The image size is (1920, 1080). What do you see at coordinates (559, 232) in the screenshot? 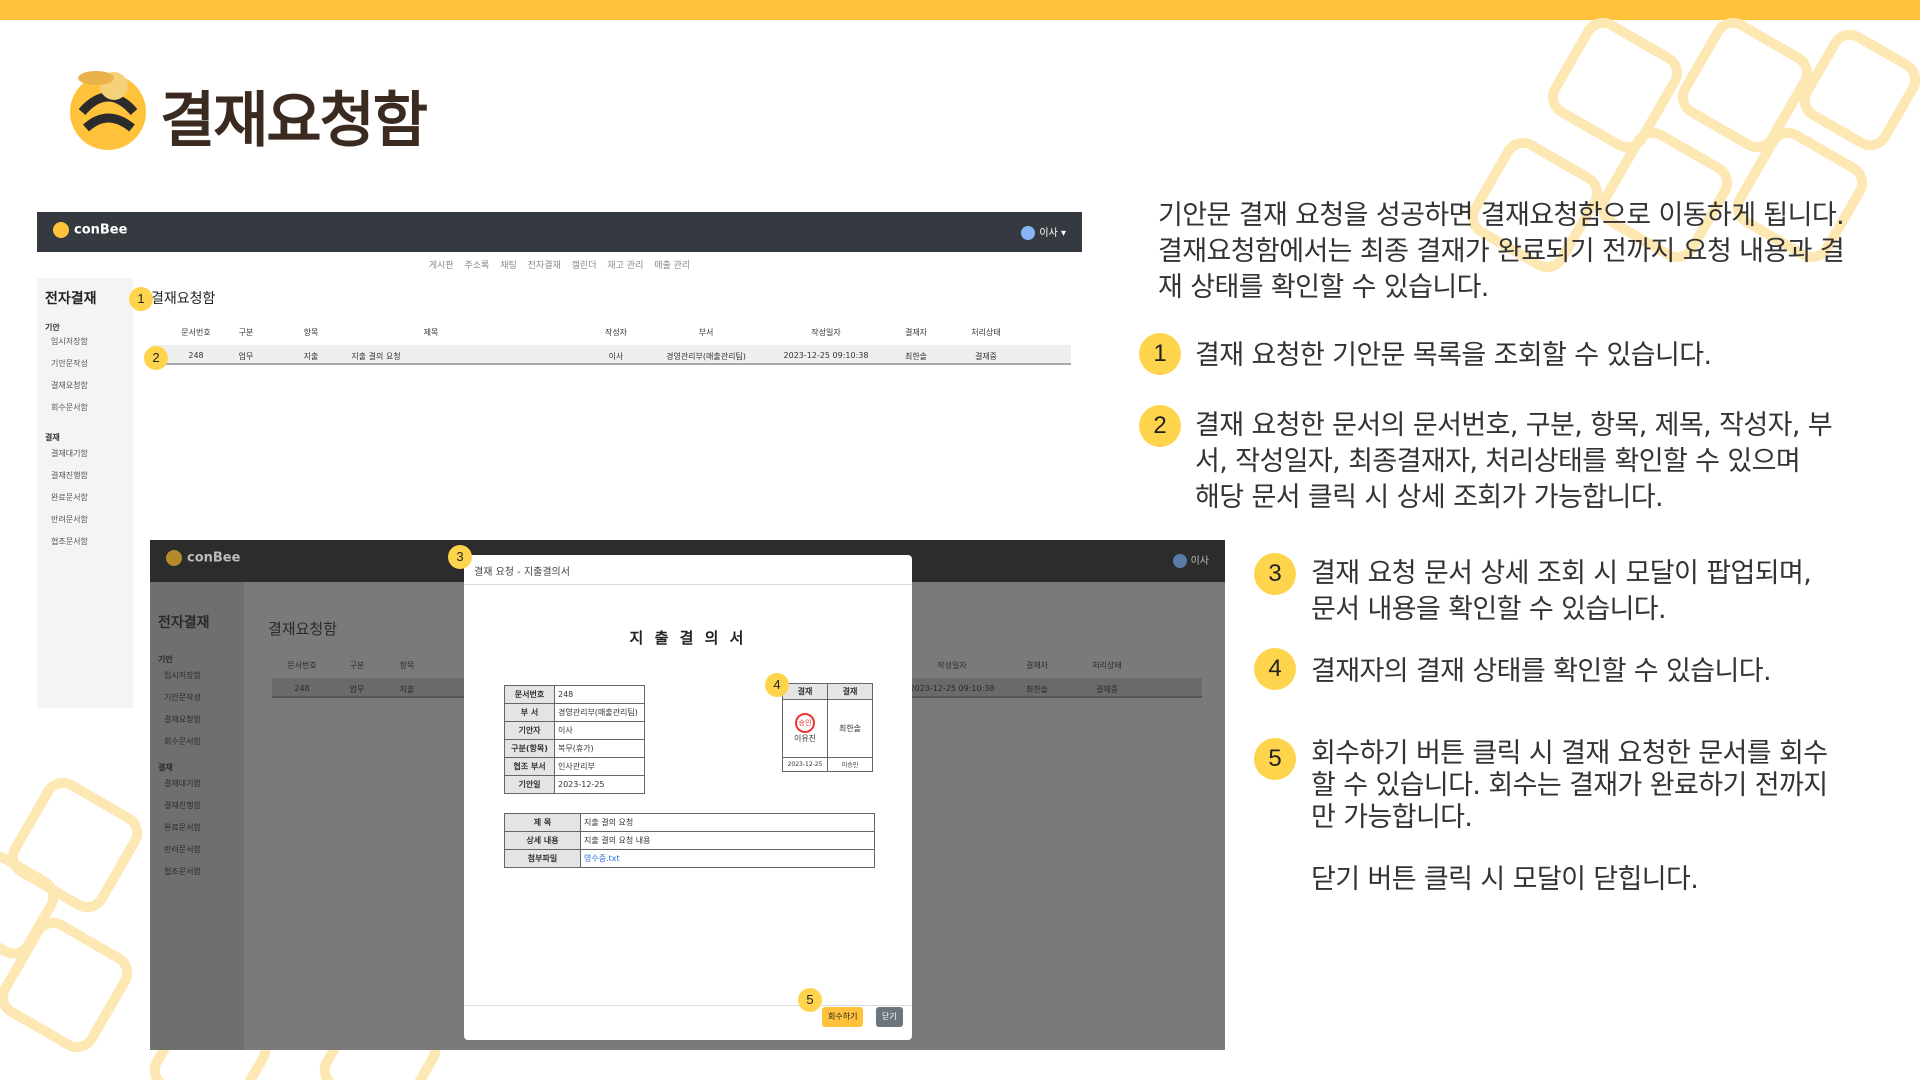
I see `navbar: conBee 이사 ▾` at bounding box center [559, 232].